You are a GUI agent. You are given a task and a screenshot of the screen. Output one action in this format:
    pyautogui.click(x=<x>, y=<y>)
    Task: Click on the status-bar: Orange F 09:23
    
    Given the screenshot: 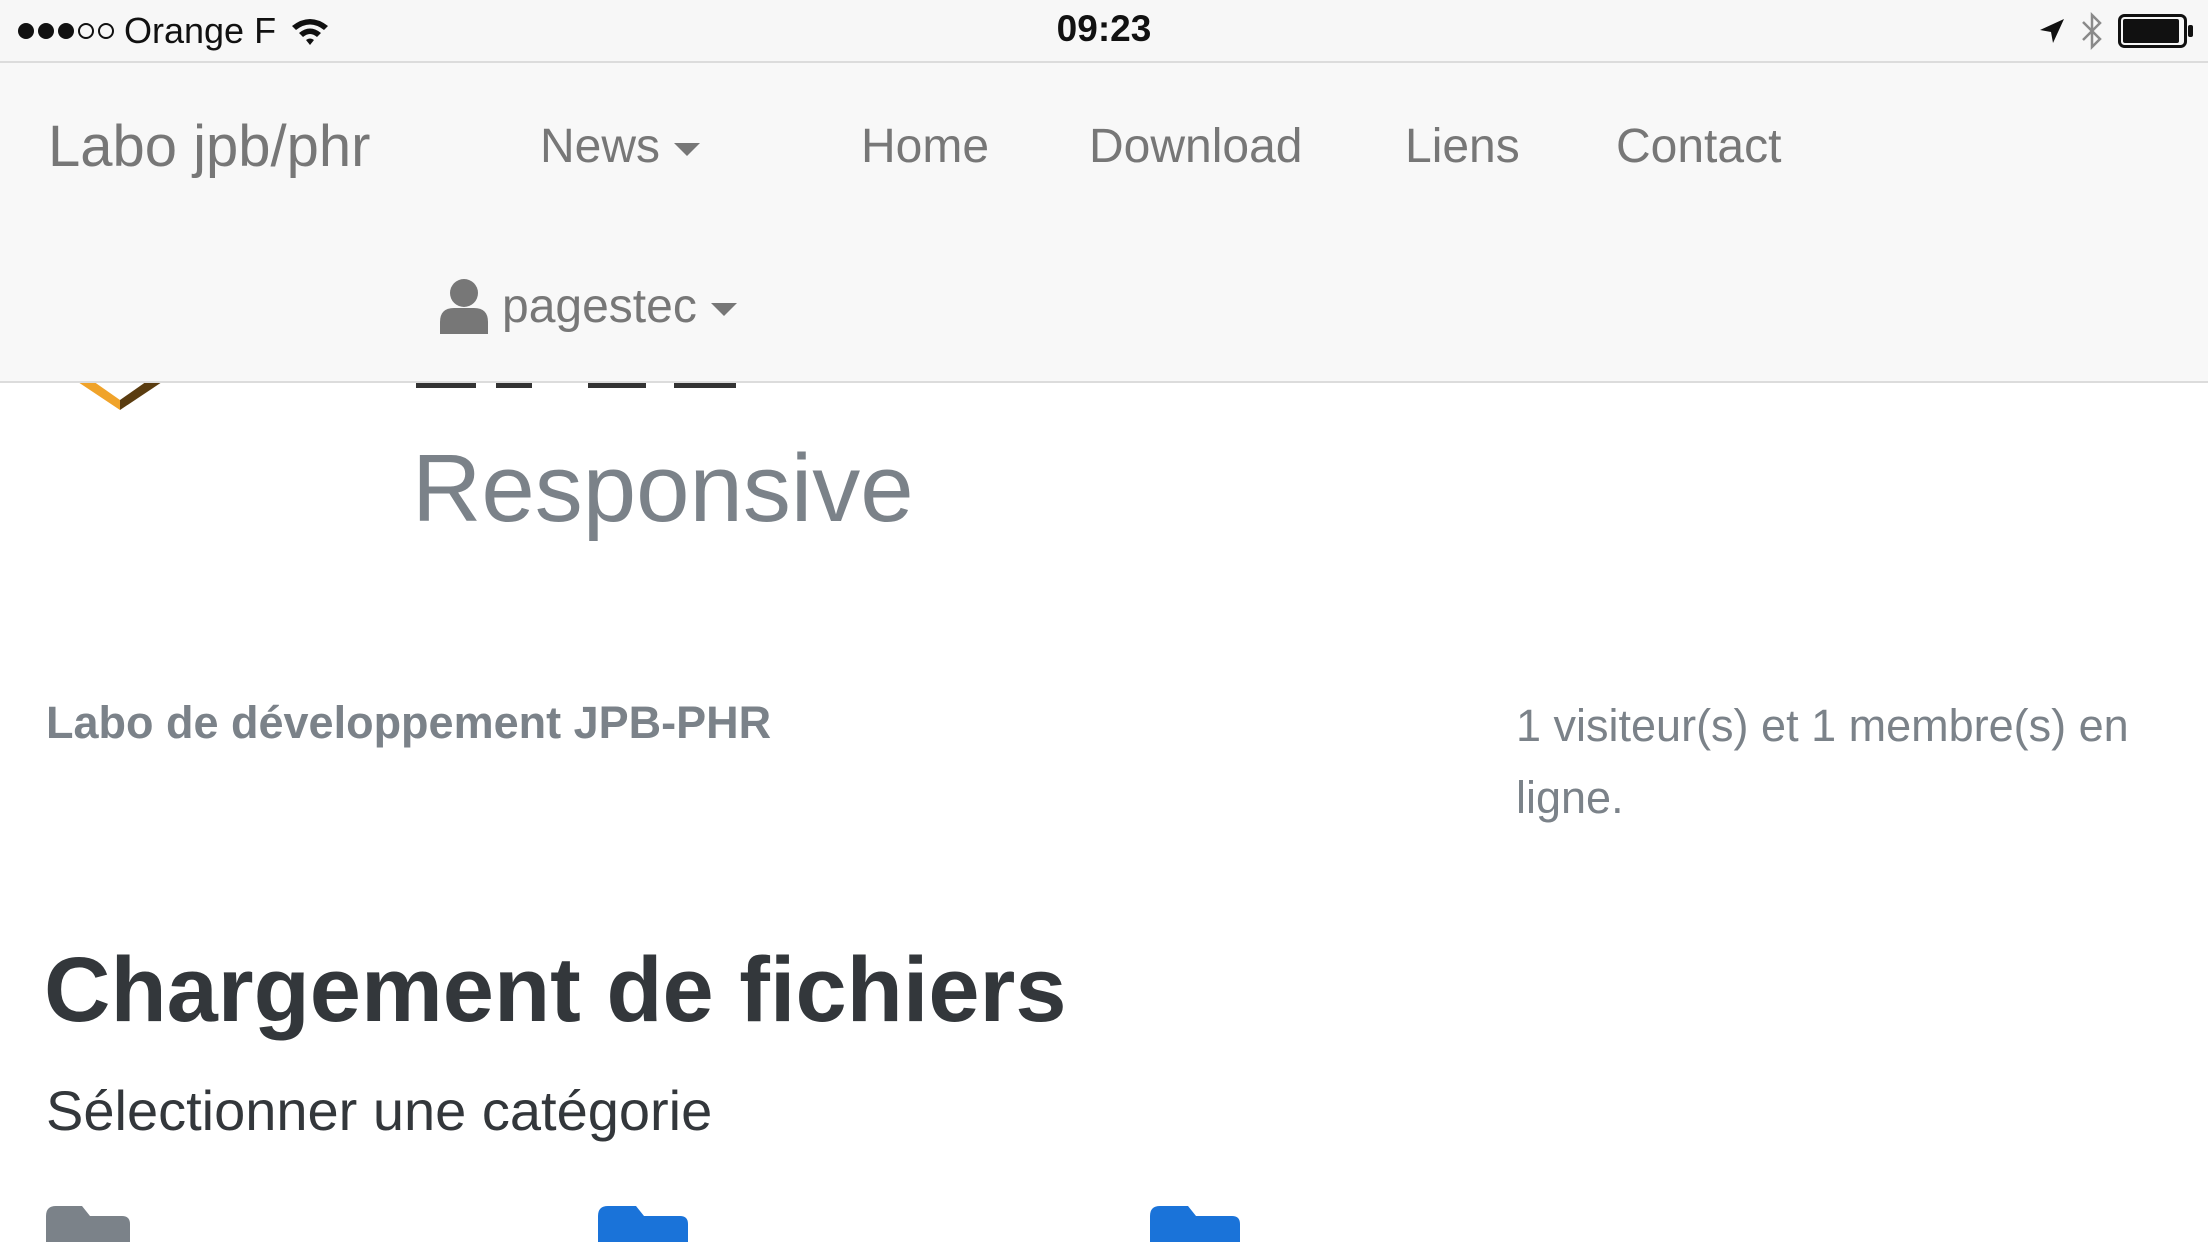 What is the action you would take?
    pyautogui.click(x=1104, y=30)
    